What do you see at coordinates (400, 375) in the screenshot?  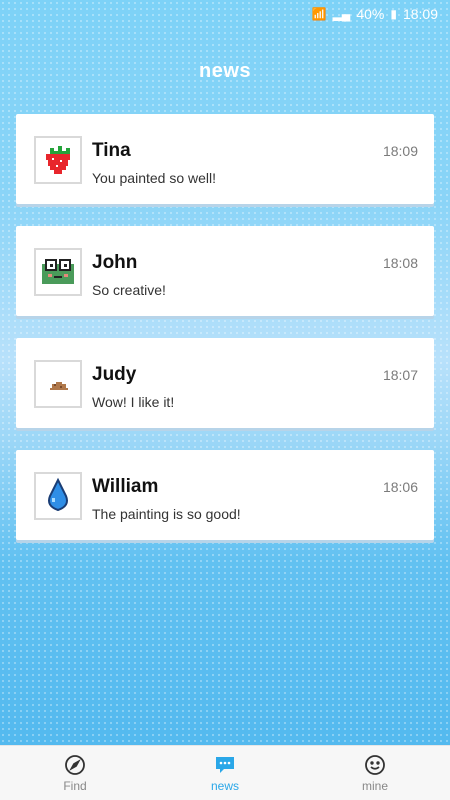 I see `message-time: 18:07` at bounding box center [400, 375].